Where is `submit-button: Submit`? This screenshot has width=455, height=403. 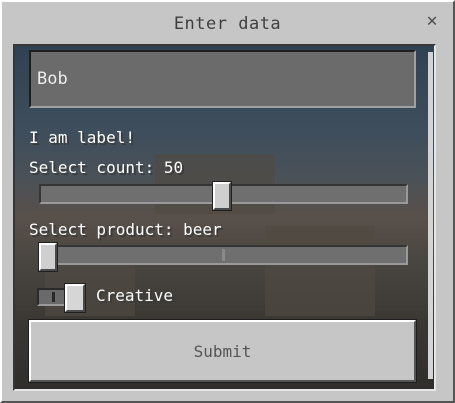 submit-button: Submit is located at coordinates (222, 351).